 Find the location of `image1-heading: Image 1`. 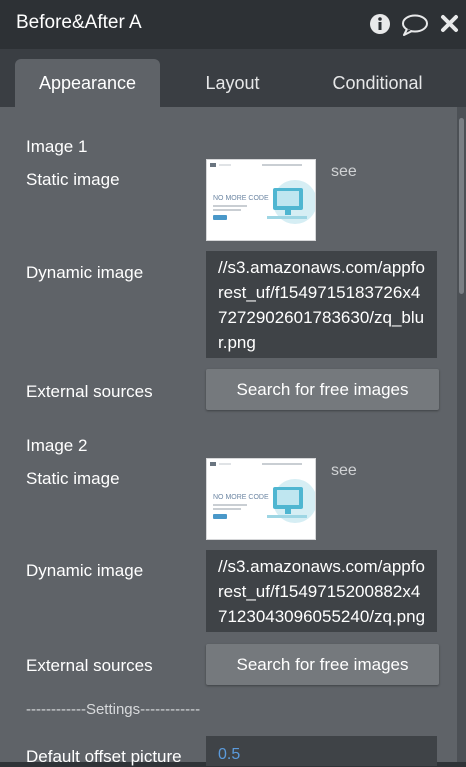

image1-heading: Image 1 is located at coordinates (57, 146).